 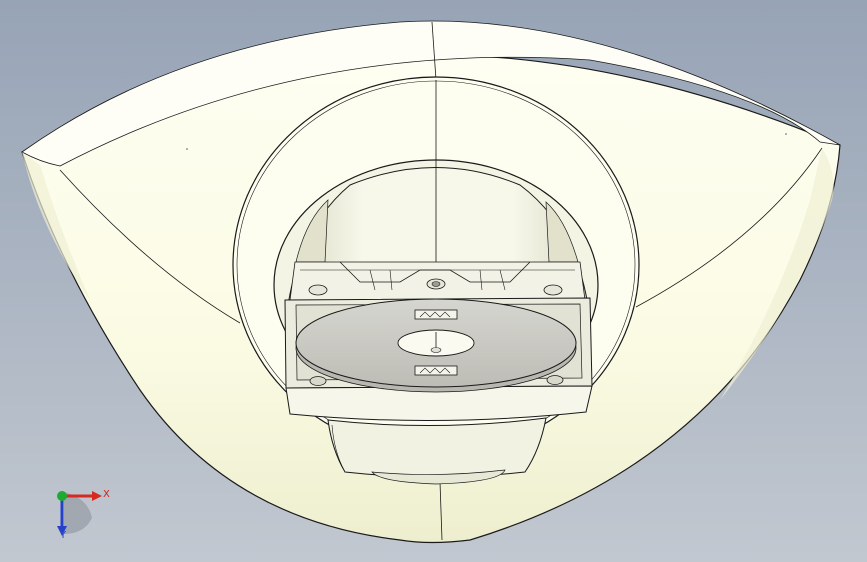 I want to click on triad-y-label: Y, so click(x=63, y=535).